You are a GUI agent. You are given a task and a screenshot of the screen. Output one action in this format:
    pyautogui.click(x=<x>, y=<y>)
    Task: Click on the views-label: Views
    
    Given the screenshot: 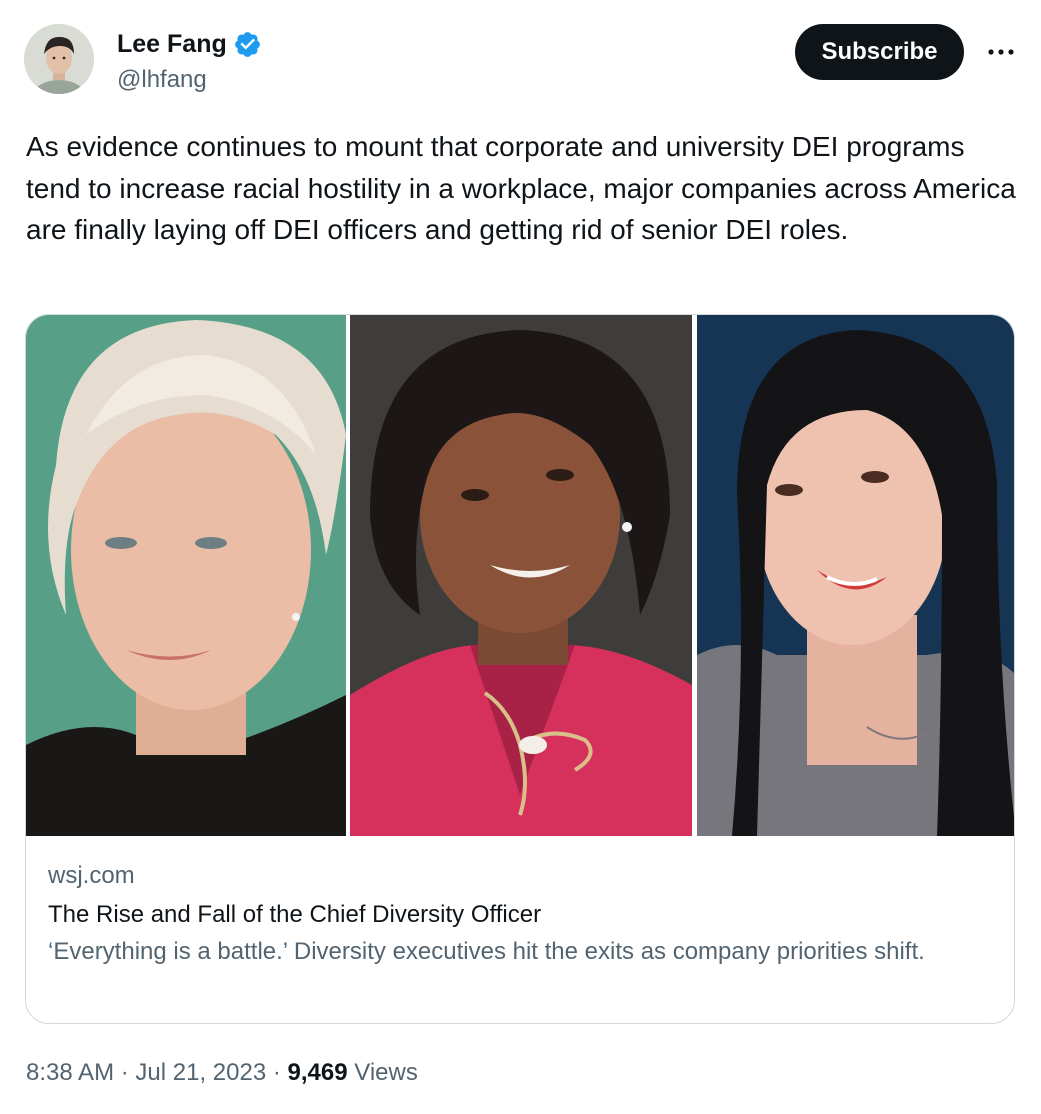 What is the action you would take?
    pyautogui.click(x=386, y=1072)
    